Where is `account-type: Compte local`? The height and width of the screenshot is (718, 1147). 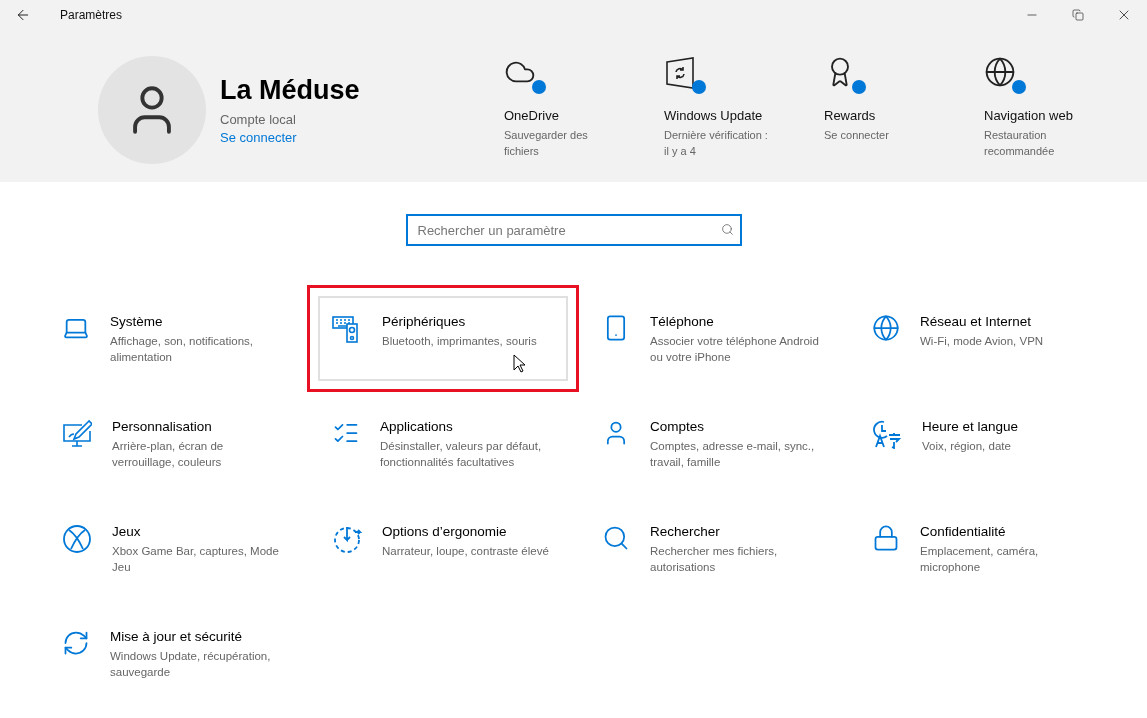
account-type: Compte local is located at coordinates (258, 119).